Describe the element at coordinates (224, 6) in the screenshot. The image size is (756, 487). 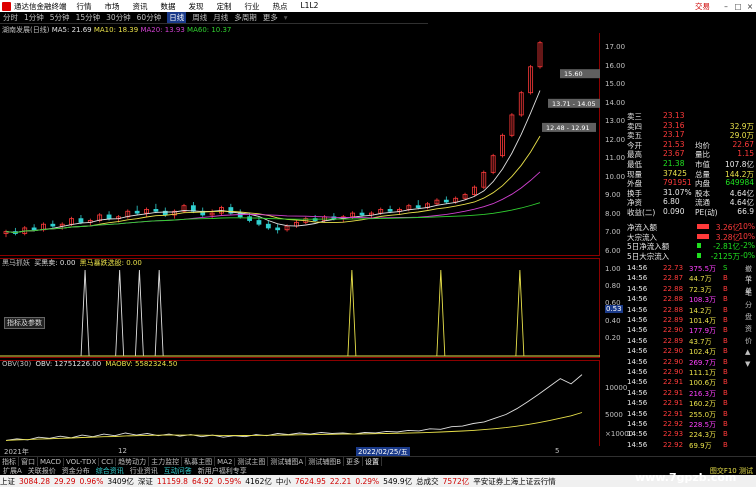
I see `menu-item-custom: 定制` at that location.